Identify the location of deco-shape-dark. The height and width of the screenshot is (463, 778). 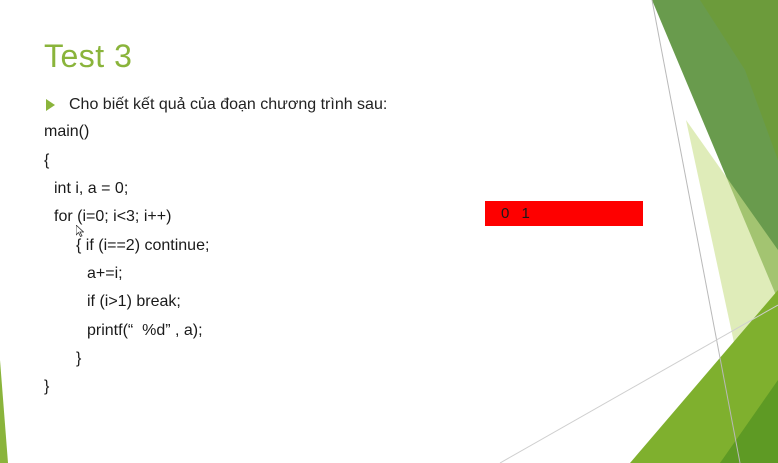
(715, 150).